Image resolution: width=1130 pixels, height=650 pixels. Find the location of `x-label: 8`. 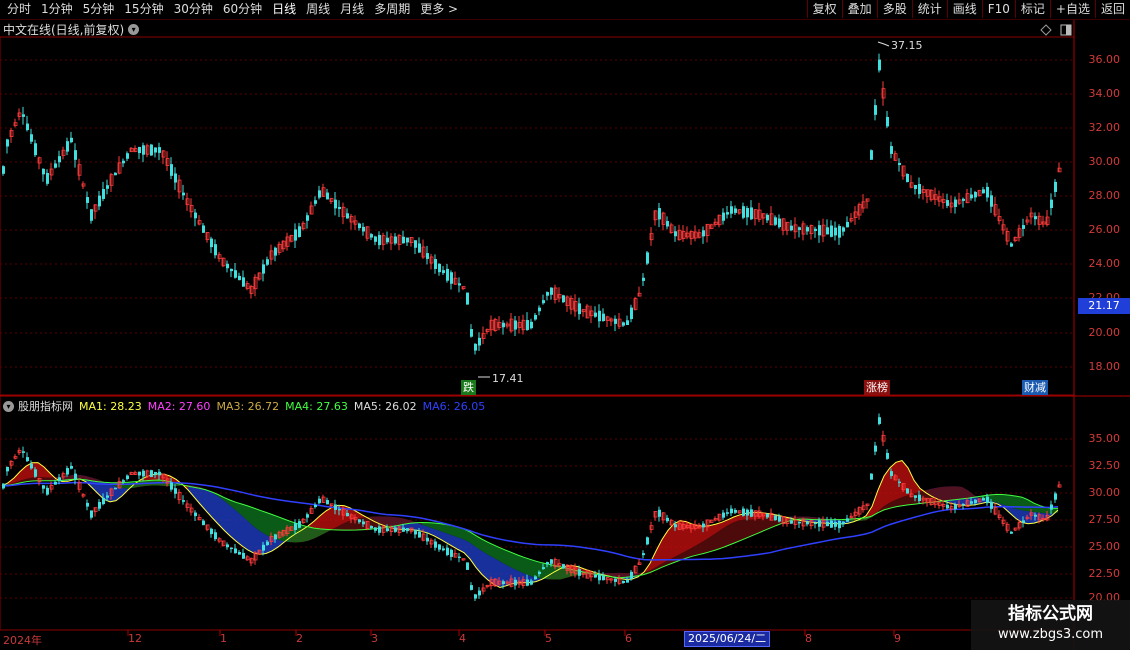

x-label: 8 is located at coordinates (808, 638).